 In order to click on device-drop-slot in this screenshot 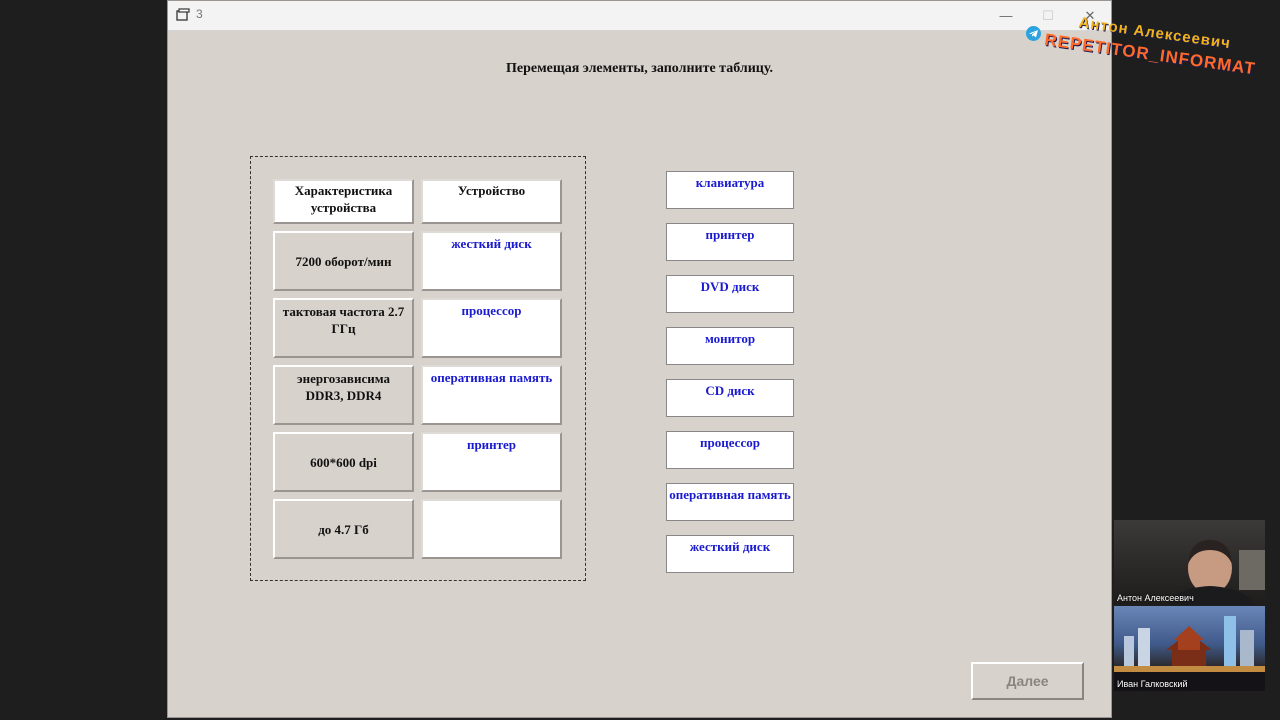, I will do `click(491, 529)`.